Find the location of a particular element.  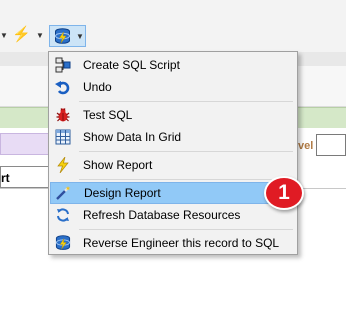

bug-icon is located at coordinates (63, 115).